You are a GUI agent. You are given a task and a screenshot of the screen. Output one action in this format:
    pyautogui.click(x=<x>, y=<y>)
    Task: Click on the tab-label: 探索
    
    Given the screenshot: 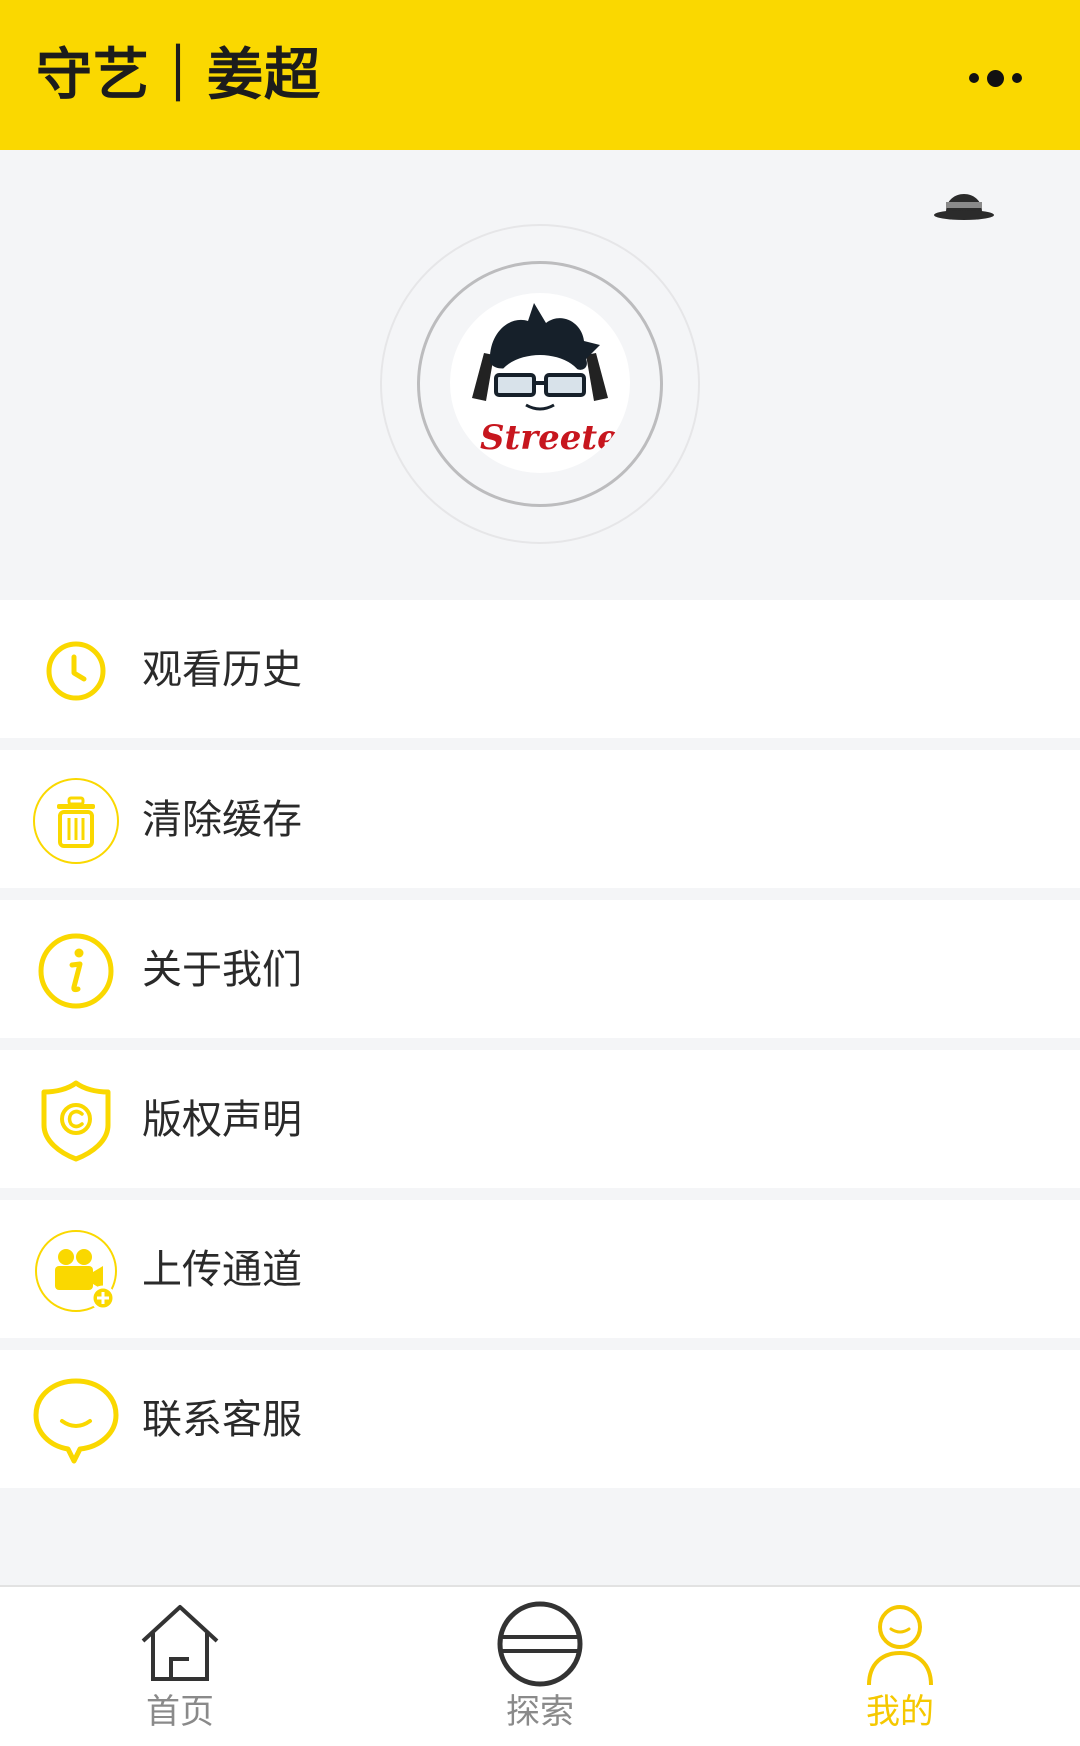 What is the action you would take?
    pyautogui.click(x=540, y=1712)
    